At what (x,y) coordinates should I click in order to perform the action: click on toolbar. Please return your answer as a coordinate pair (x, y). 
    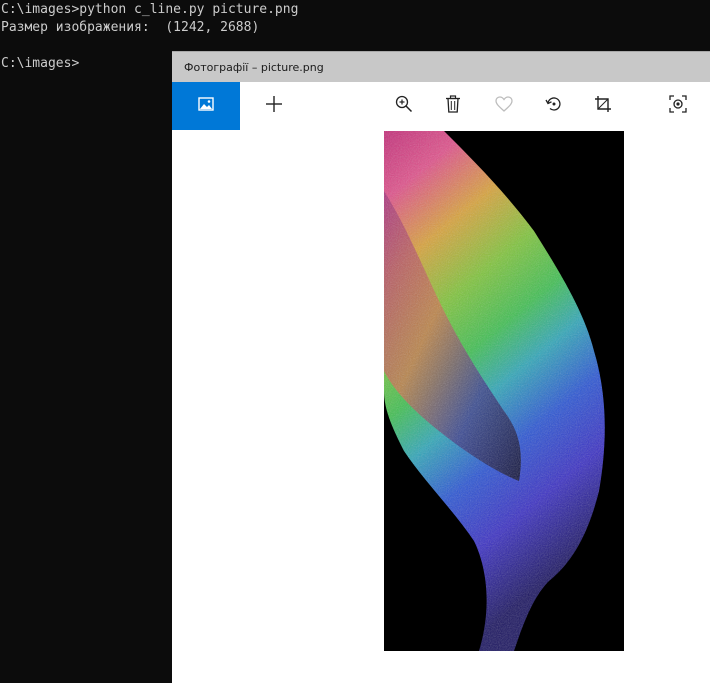
    Looking at the image, I should click on (441, 106).